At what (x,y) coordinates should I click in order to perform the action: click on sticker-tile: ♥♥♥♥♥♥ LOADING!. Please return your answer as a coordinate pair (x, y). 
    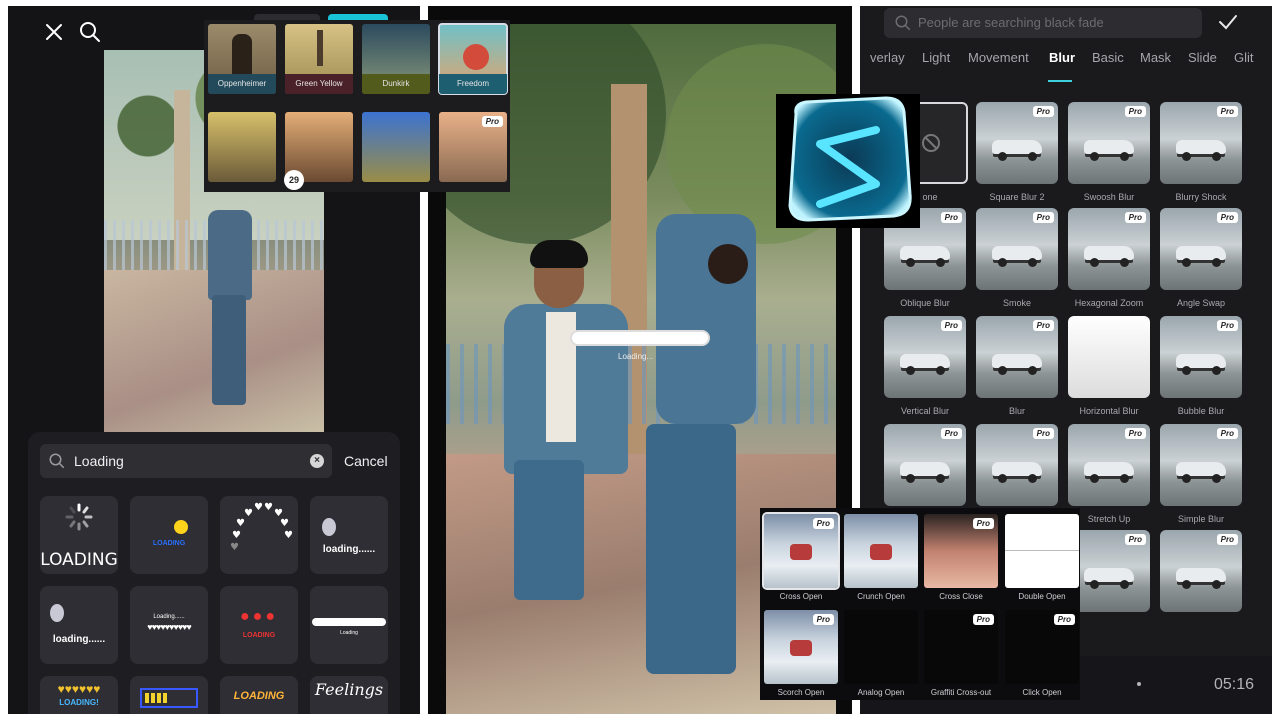
    Looking at the image, I should click on (79, 695).